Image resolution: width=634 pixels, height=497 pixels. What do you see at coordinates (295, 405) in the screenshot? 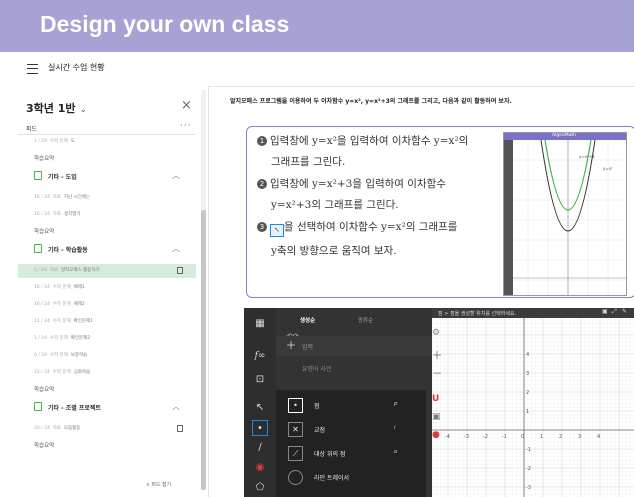
I see `point-icon: •` at bounding box center [295, 405].